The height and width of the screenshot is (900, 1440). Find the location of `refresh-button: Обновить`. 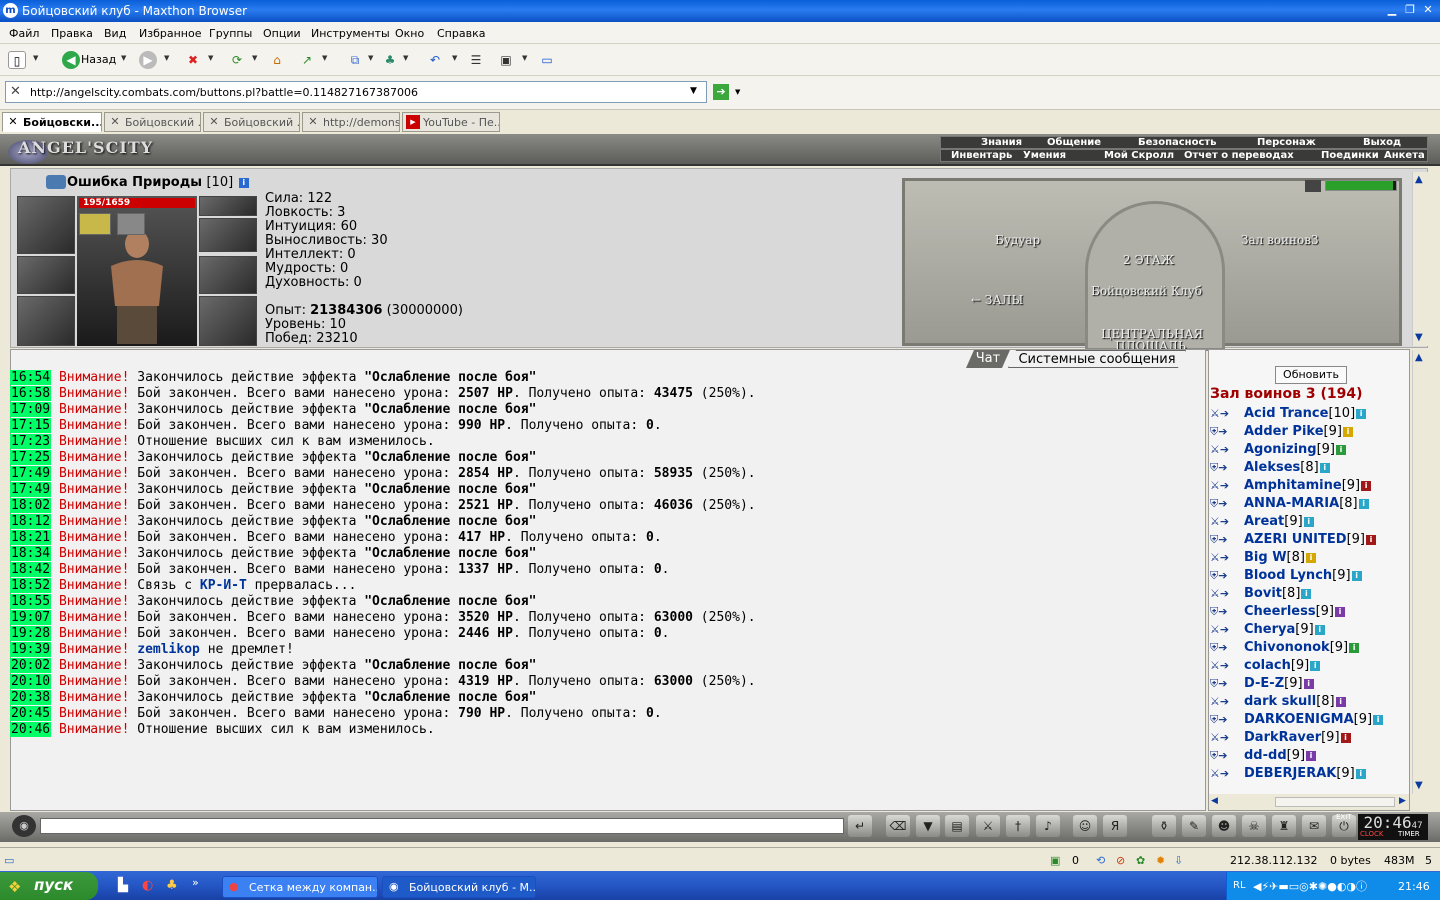

refresh-button: Обновить is located at coordinates (1311, 375).